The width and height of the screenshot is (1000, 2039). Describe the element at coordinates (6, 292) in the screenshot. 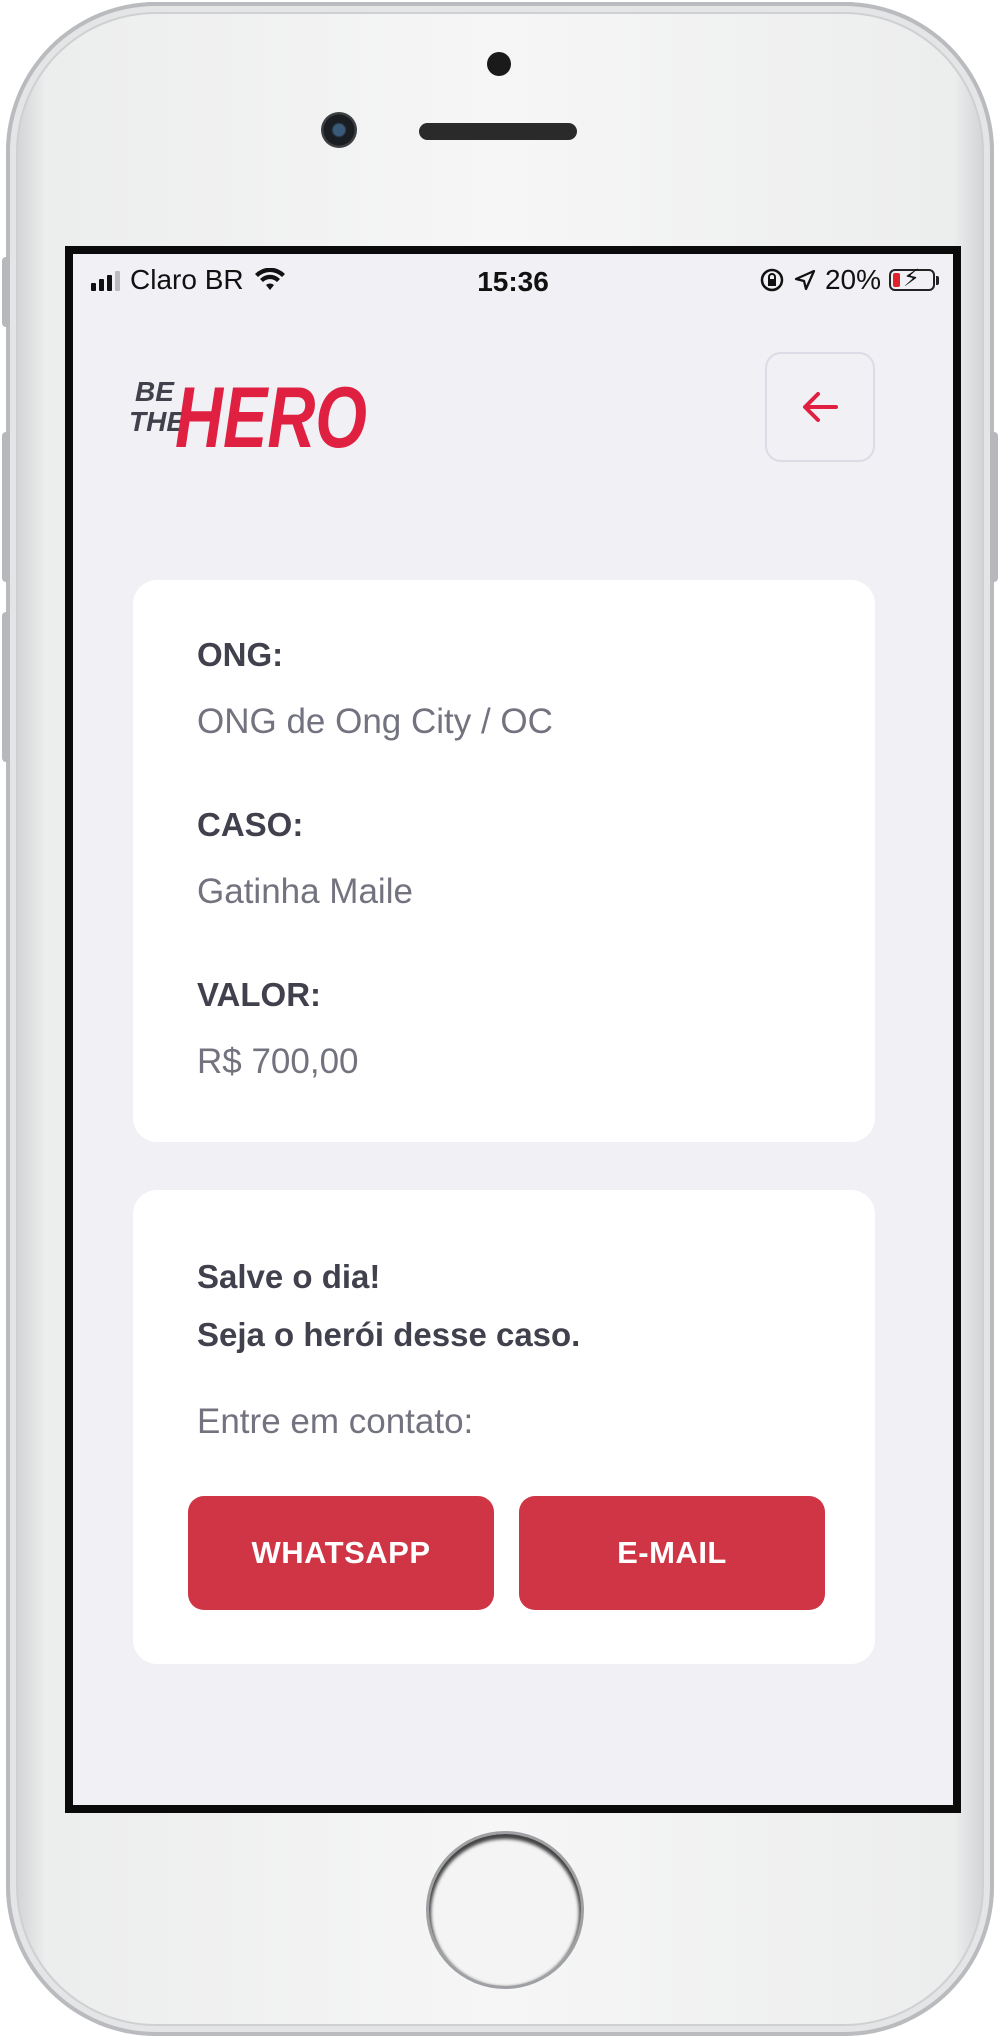

I see `mute-switch` at that location.